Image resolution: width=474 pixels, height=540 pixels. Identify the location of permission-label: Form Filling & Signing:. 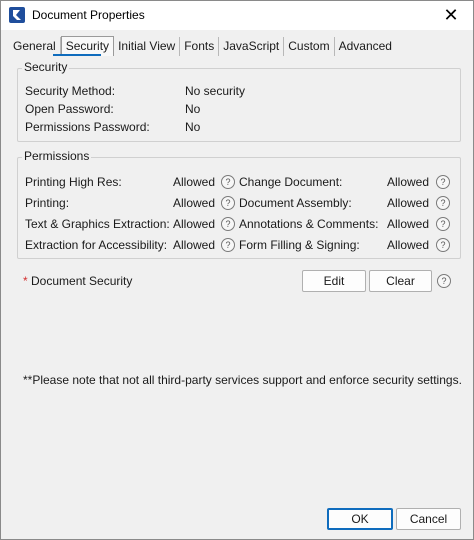
(299, 245).